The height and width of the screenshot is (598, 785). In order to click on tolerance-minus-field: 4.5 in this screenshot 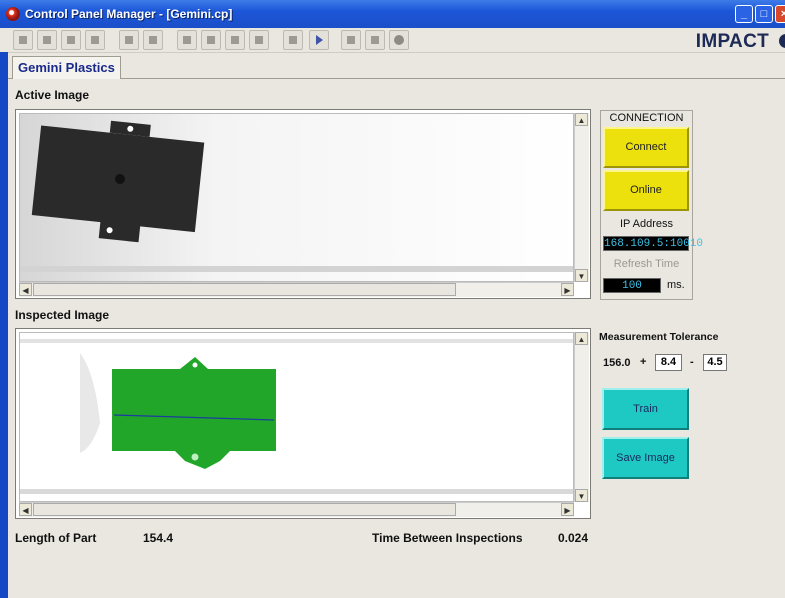, I will do `click(715, 362)`.